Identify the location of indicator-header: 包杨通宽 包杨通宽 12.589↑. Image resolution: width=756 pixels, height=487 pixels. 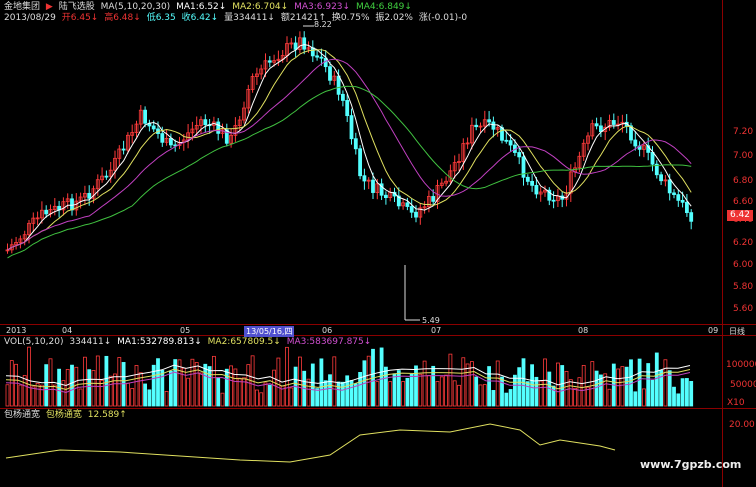
(67, 415).